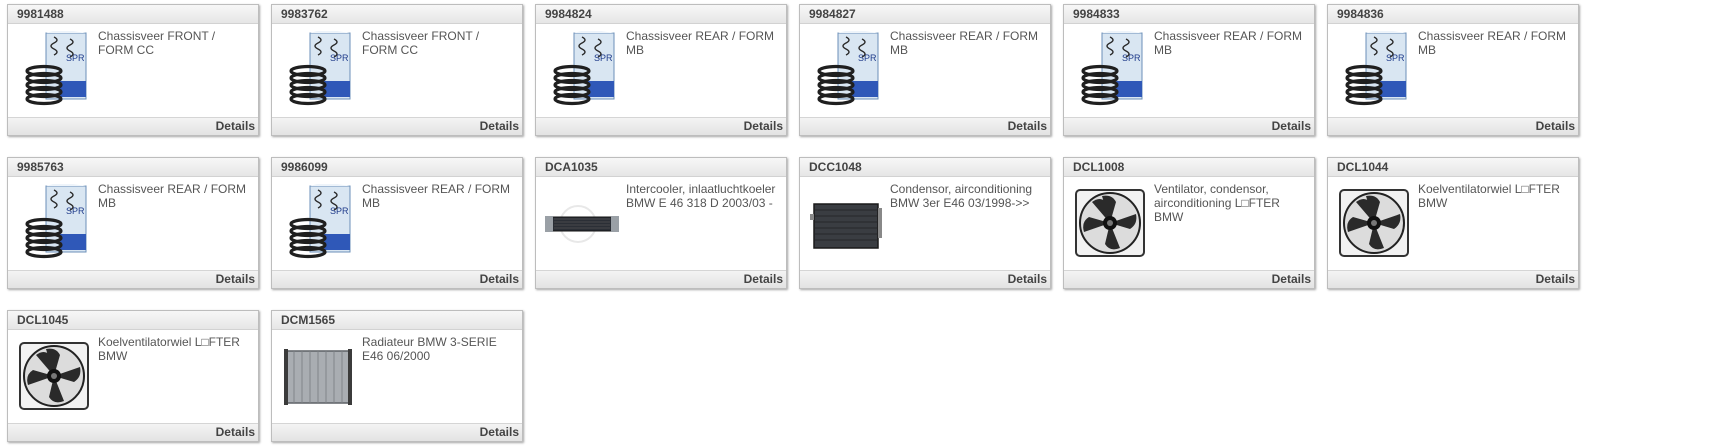  I want to click on product-code: DCL1045, so click(133, 320).